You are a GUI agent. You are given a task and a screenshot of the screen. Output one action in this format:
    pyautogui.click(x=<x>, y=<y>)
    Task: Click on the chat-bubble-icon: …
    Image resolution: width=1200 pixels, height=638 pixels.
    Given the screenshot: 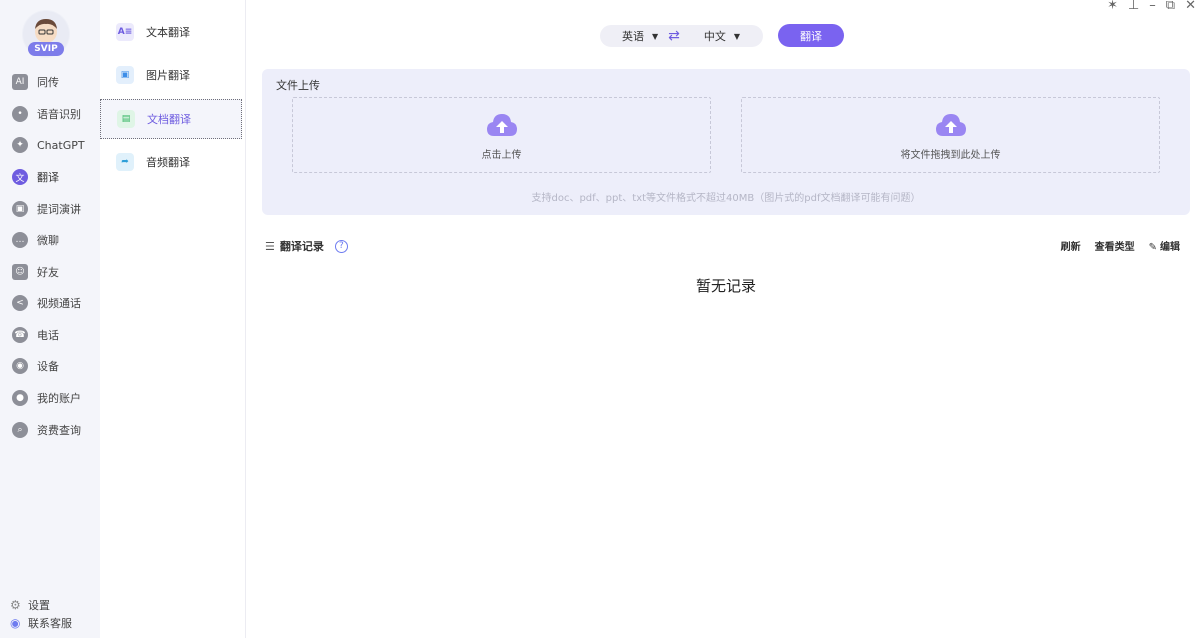 What is the action you would take?
    pyautogui.click(x=20, y=240)
    